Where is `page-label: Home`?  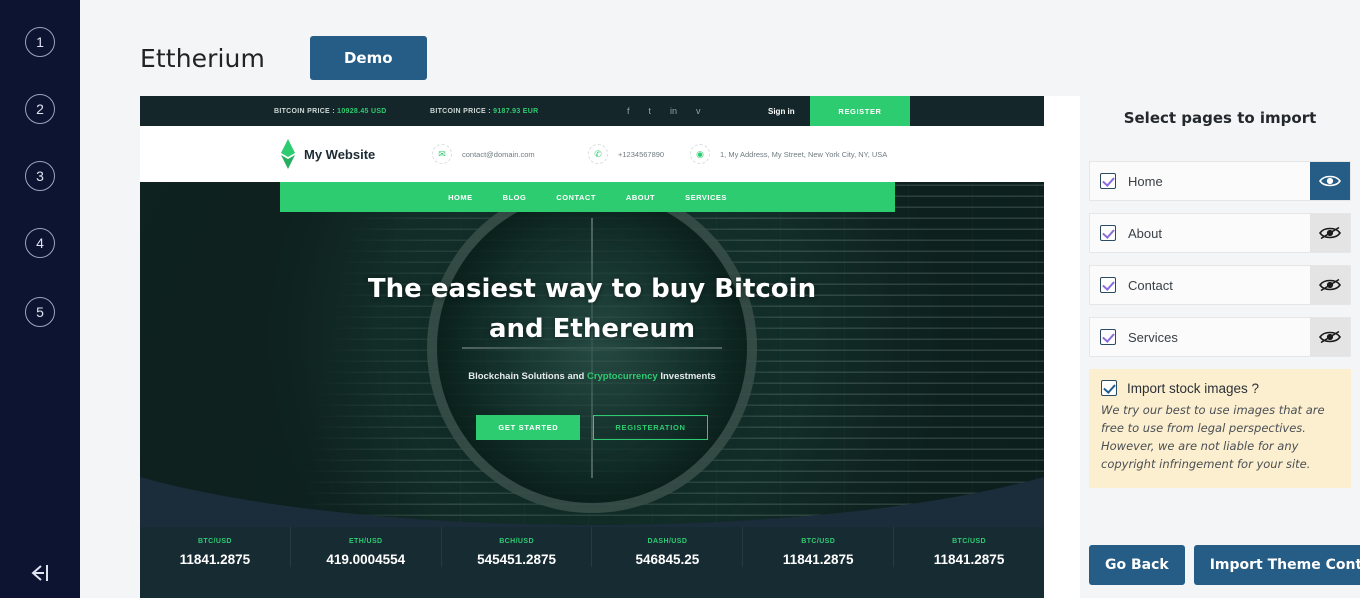
page-label: Home is located at coordinates (1145, 181).